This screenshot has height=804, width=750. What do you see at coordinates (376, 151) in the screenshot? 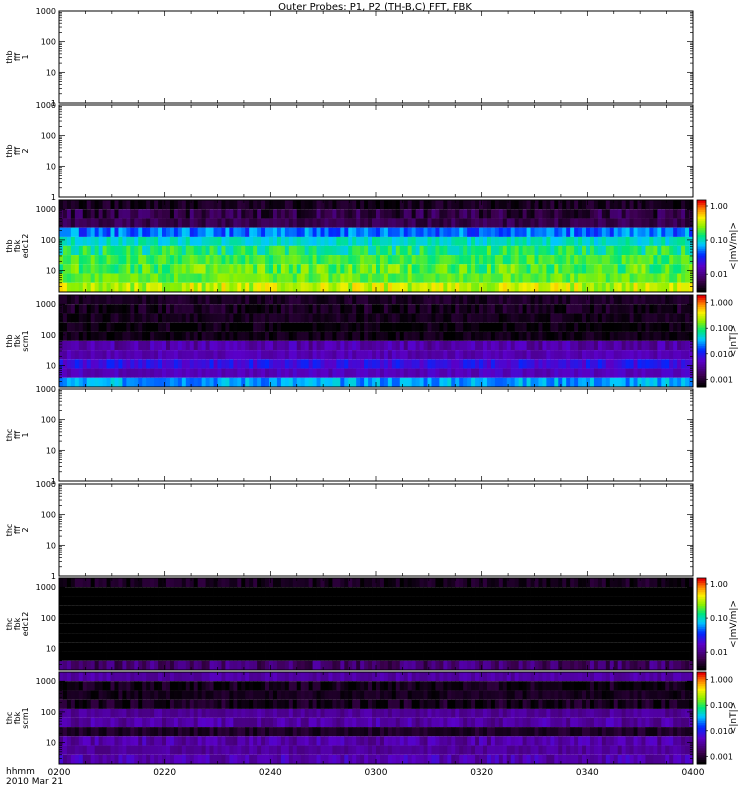
I see `plot-frame` at bounding box center [376, 151].